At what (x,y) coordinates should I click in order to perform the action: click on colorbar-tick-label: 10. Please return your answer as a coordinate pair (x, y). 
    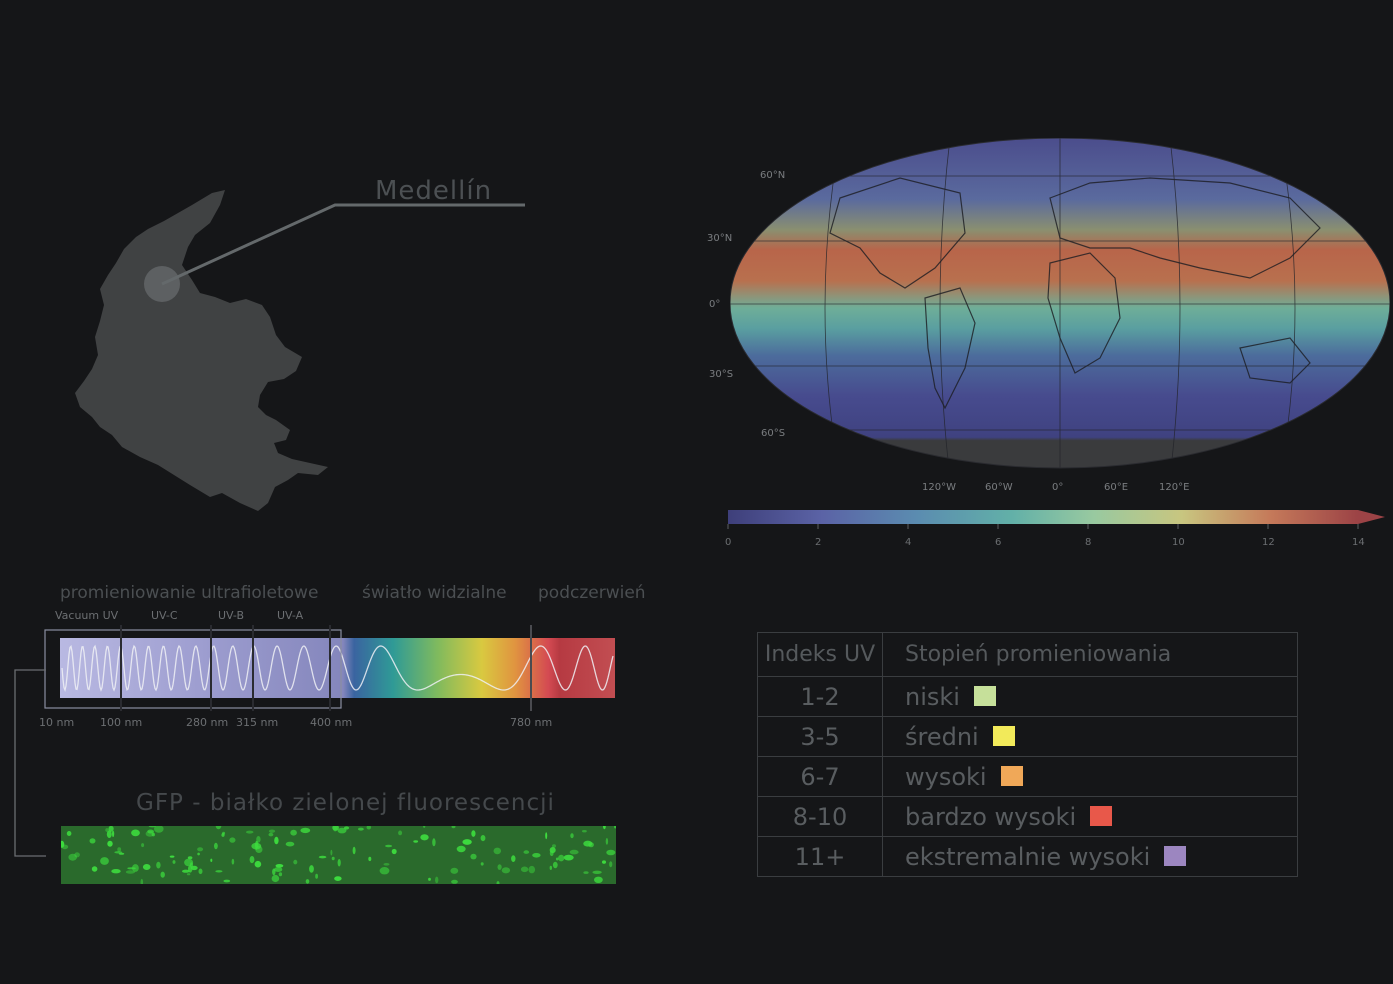
    Looking at the image, I should click on (1178, 542).